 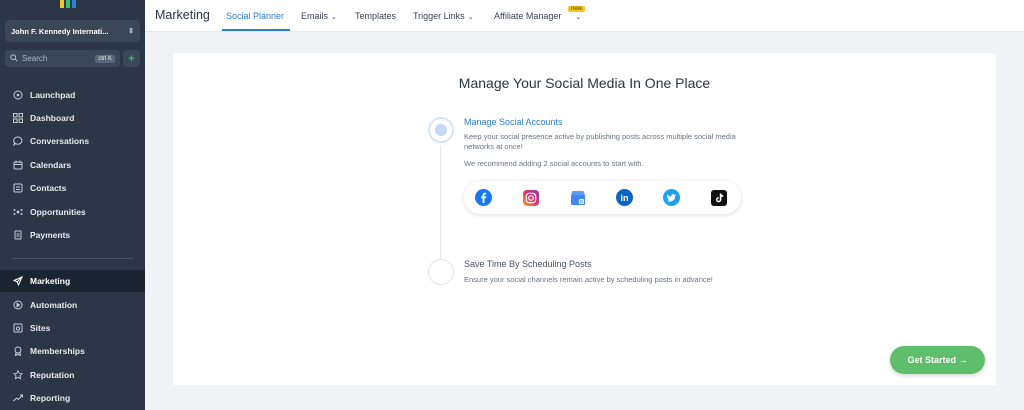 What do you see at coordinates (72, 188) in the screenshot?
I see `sidebar-item-contacts: Contacts` at bounding box center [72, 188].